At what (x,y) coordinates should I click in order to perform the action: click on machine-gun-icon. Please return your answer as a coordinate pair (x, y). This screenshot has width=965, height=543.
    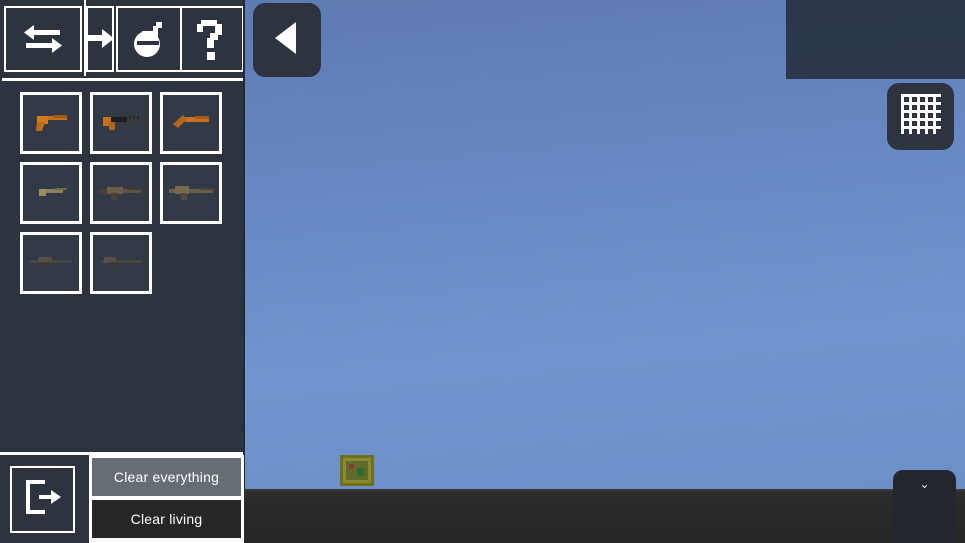
    Looking at the image, I should click on (121, 263).